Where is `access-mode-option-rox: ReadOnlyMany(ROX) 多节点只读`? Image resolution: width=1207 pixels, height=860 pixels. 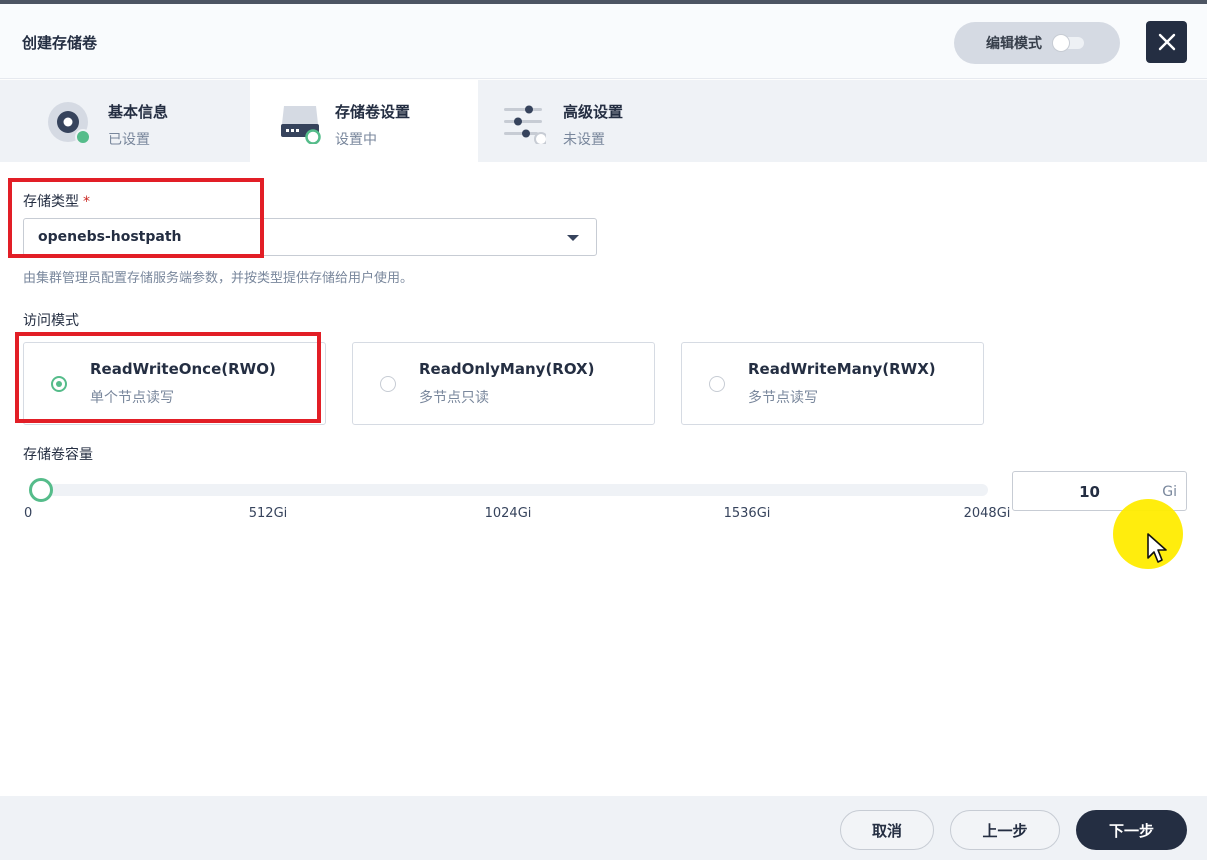 access-mode-option-rox: ReadOnlyMany(ROX) 多节点只读 is located at coordinates (503, 383).